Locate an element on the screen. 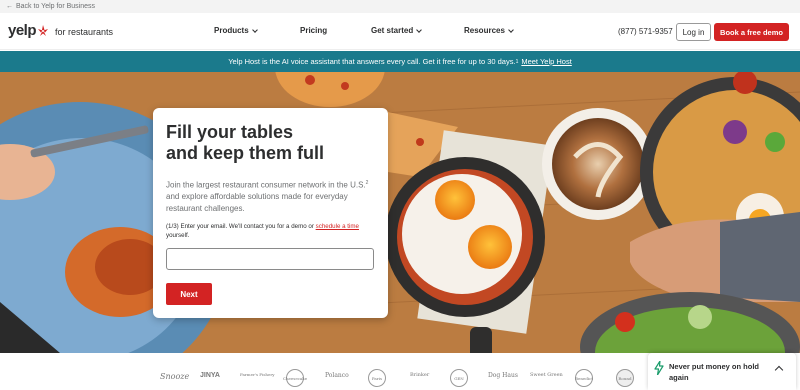  brand-logo-benedict: Benedict is located at coordinates (584, 378).